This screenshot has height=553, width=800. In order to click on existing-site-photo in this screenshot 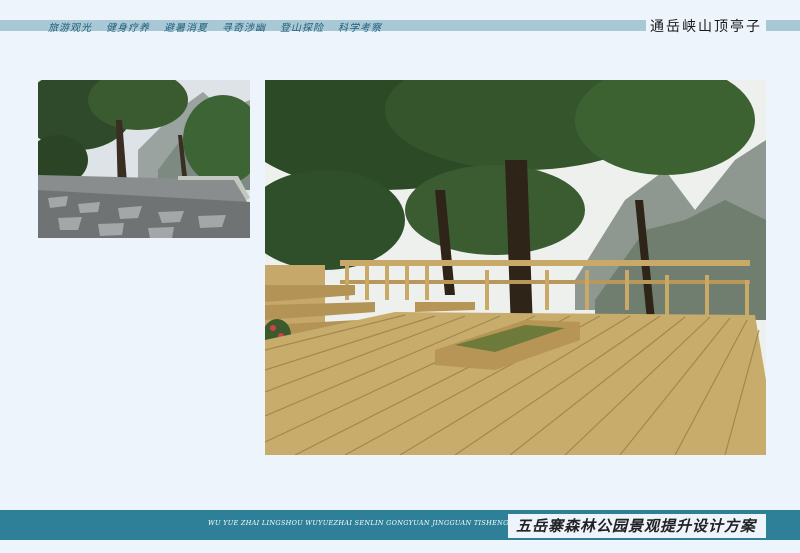, I will do `click(144, 159)`.